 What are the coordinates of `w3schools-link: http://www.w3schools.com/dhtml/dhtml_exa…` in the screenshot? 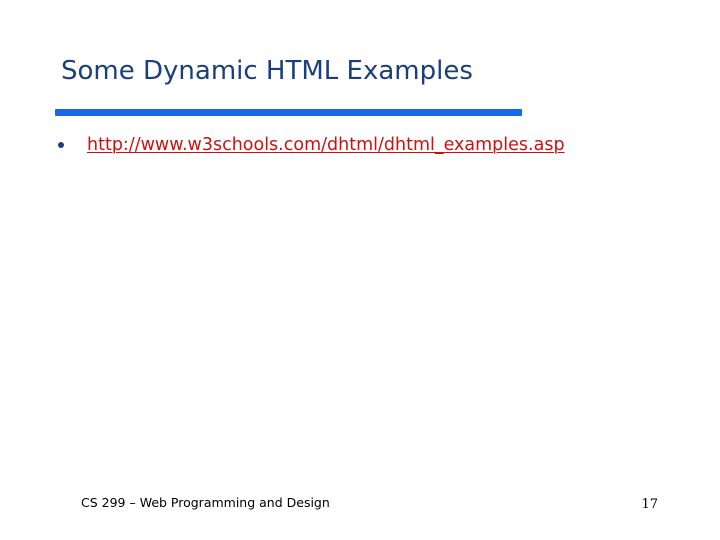 It's located at (326, 145).